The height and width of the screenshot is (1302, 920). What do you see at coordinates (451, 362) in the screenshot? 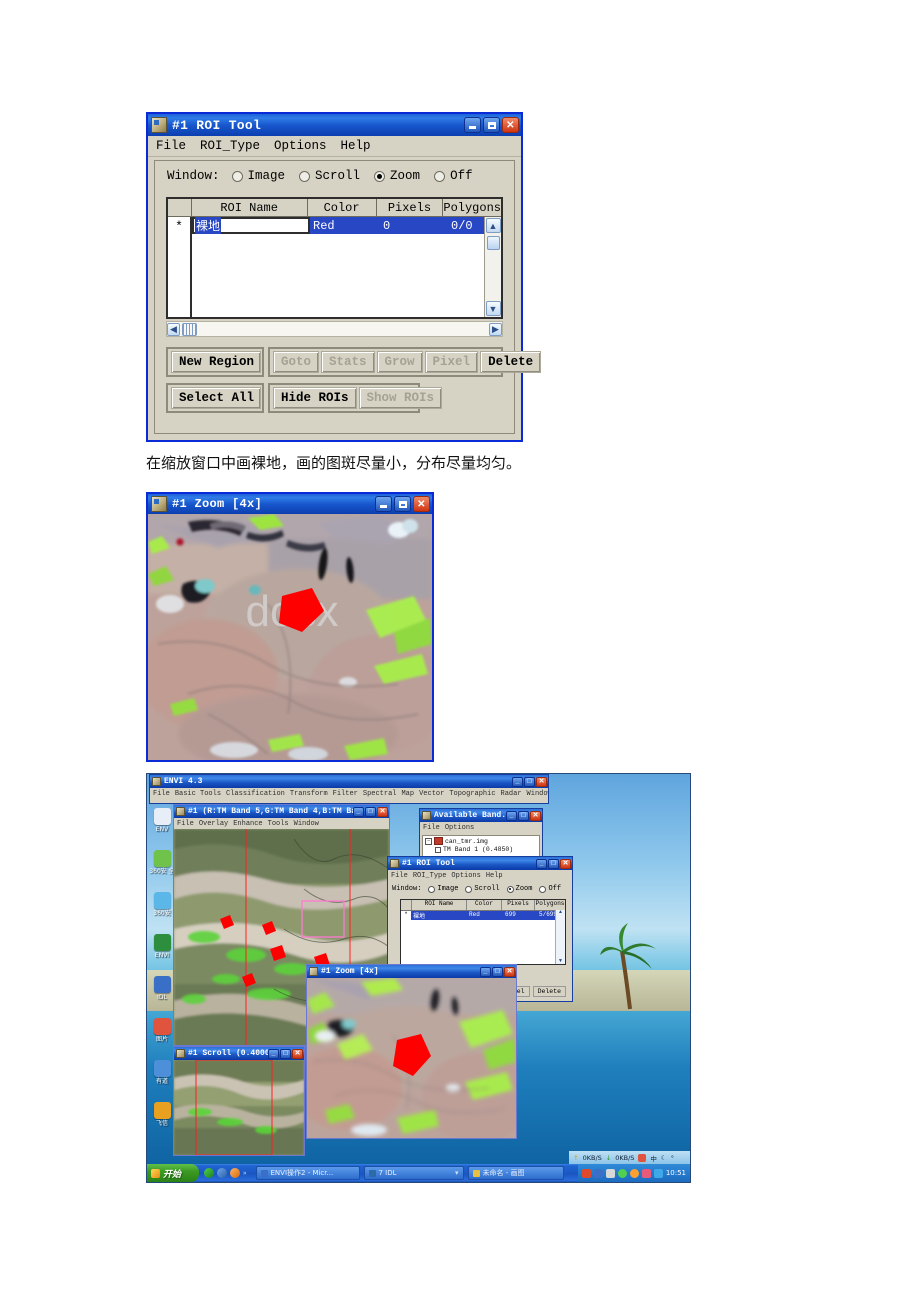
I see `pixel-button: Pixel` at bounding box center [451, 362].